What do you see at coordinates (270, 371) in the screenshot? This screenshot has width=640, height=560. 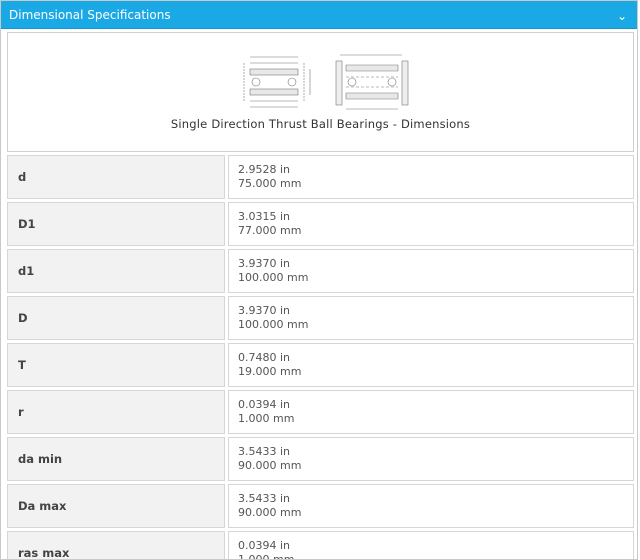 I see `spec-value-mm: 19.000 mm` at bounding box center [270, 371].